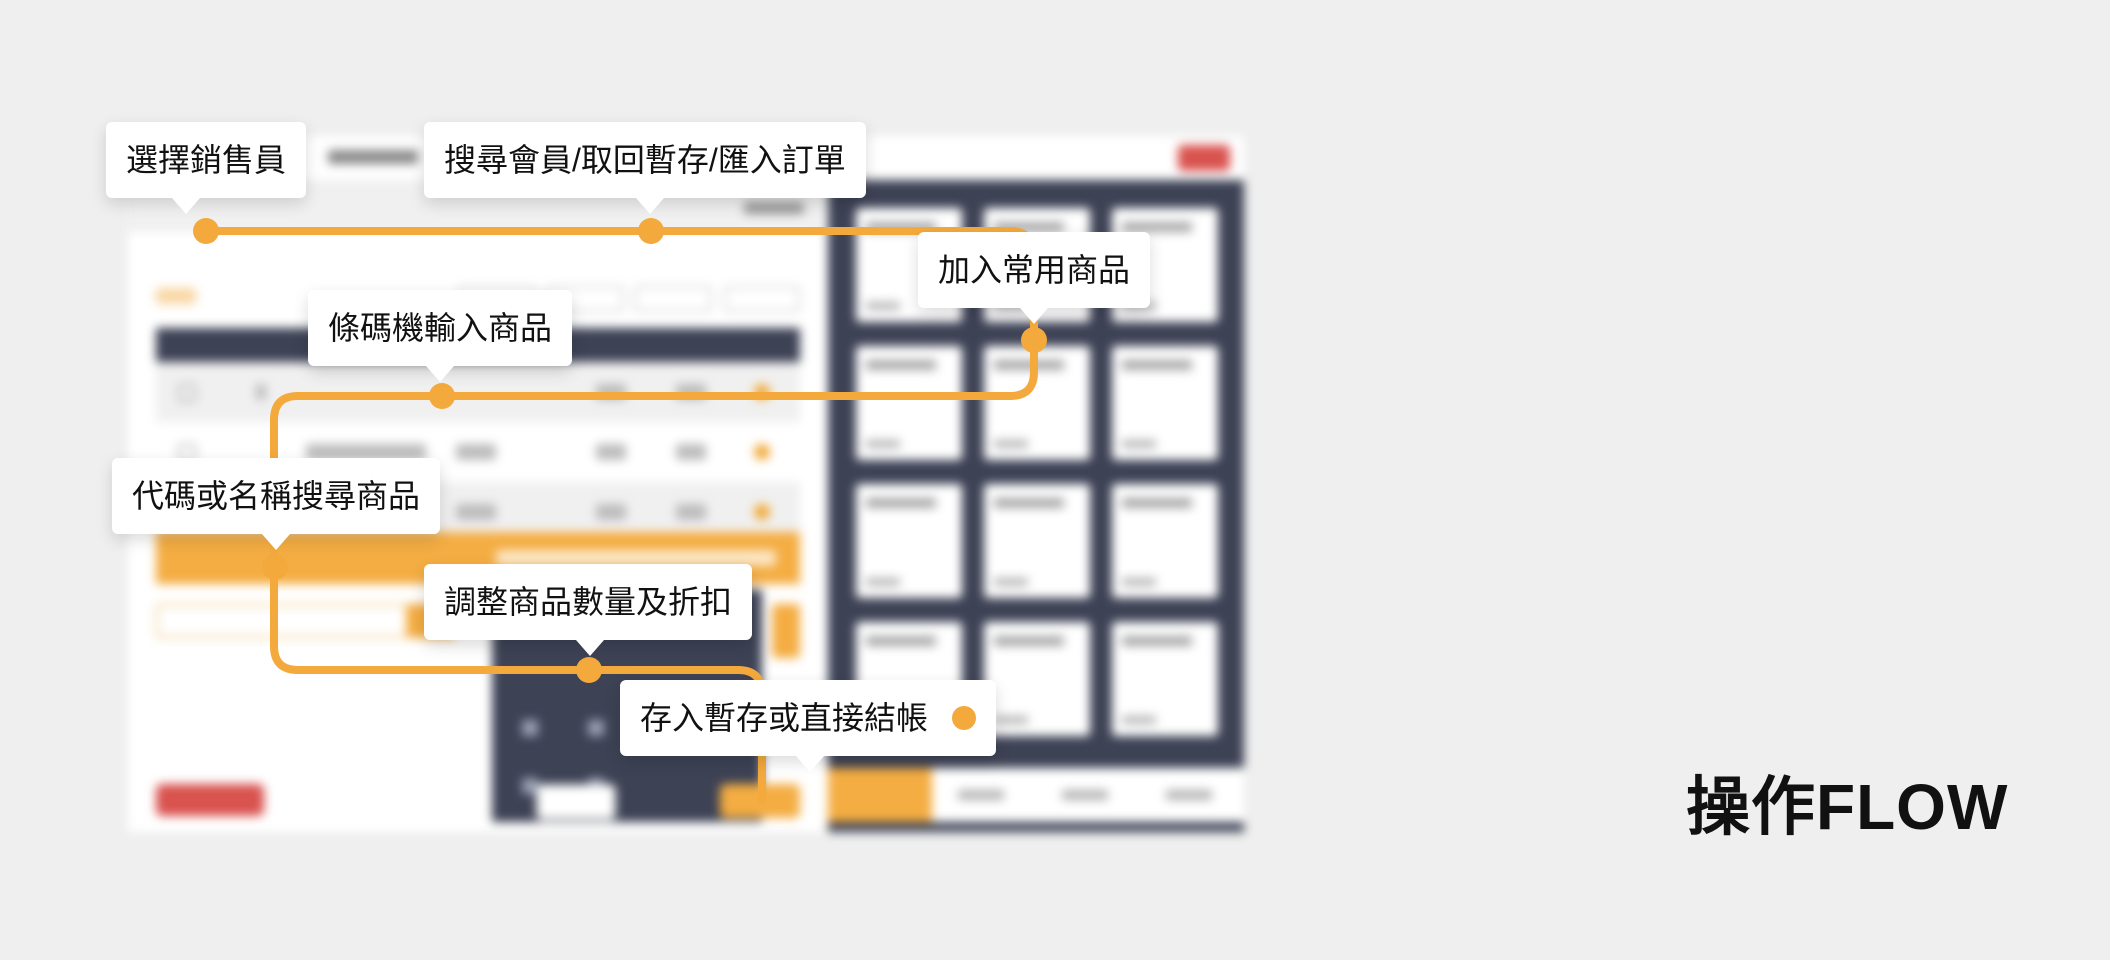 This screenshot has width=2110, height=960. What do you see at coordinates (440, 328) in the screenshot?
I see `step-label: 條碼機輸入商品` at bounding box center [440, 328].